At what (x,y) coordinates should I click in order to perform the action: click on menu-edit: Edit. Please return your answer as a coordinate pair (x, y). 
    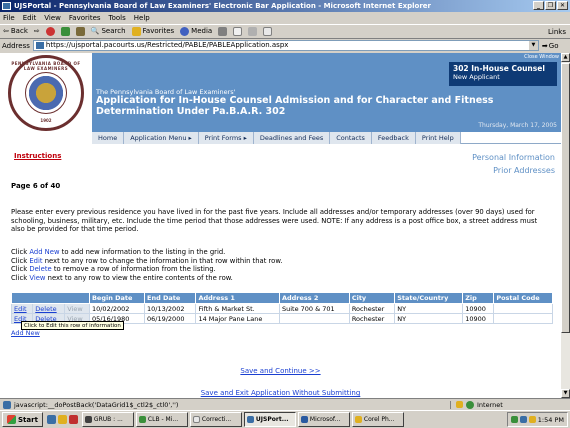
    Looking at the image, I should click on (30, 18).